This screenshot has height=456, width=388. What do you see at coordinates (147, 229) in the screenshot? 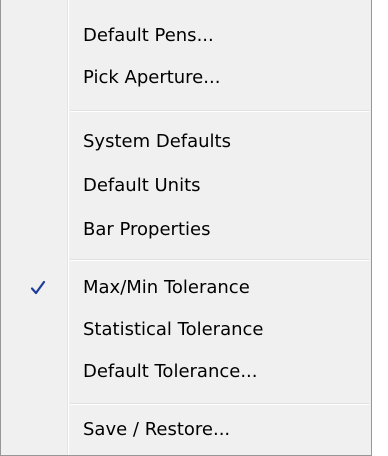
I see `menu-item-label: Bar Properties` at bounding box center [147, 229].